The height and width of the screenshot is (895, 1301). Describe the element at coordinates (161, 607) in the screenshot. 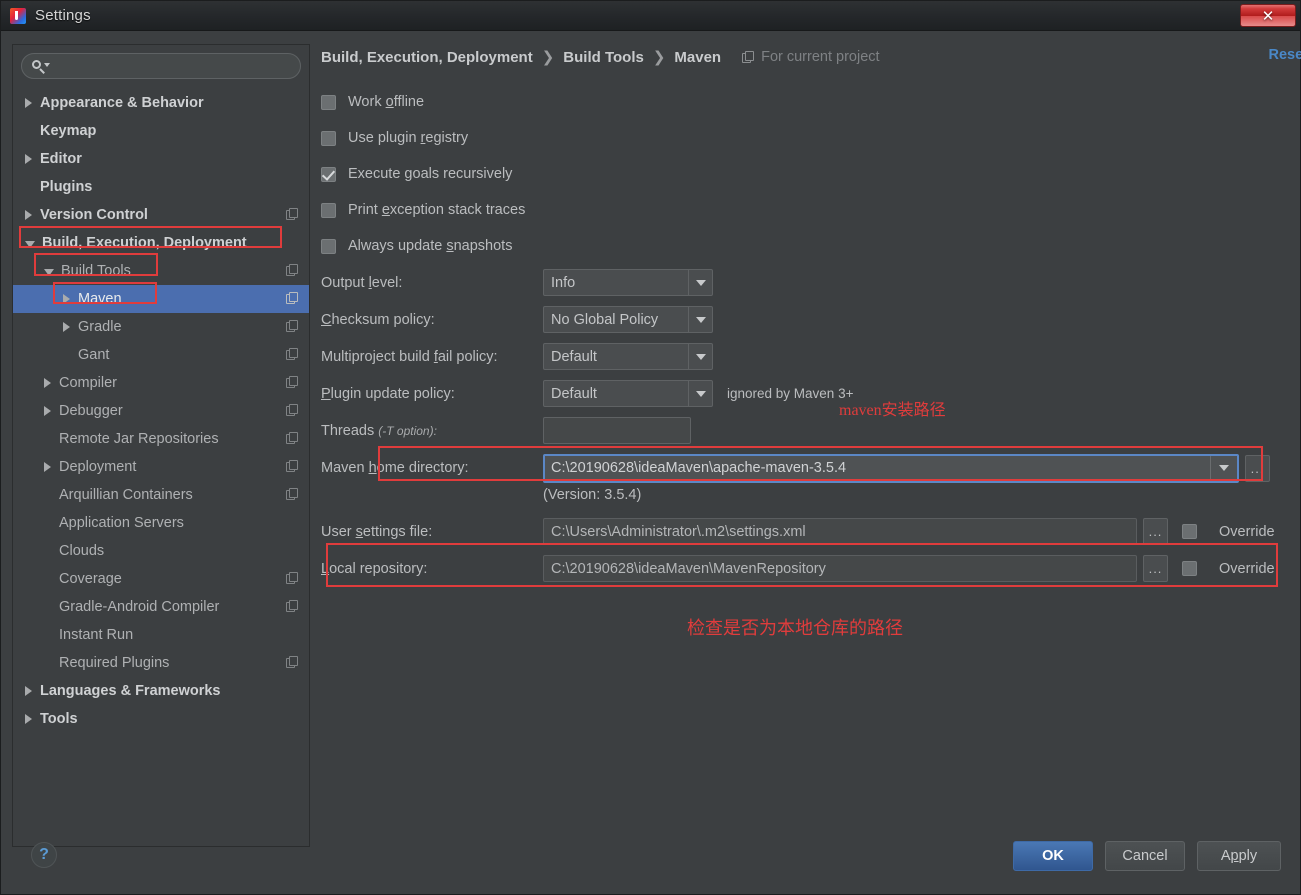

I see `sidebar-item-gradle-android-compiler: Gradle-Android Compiler` at that location.